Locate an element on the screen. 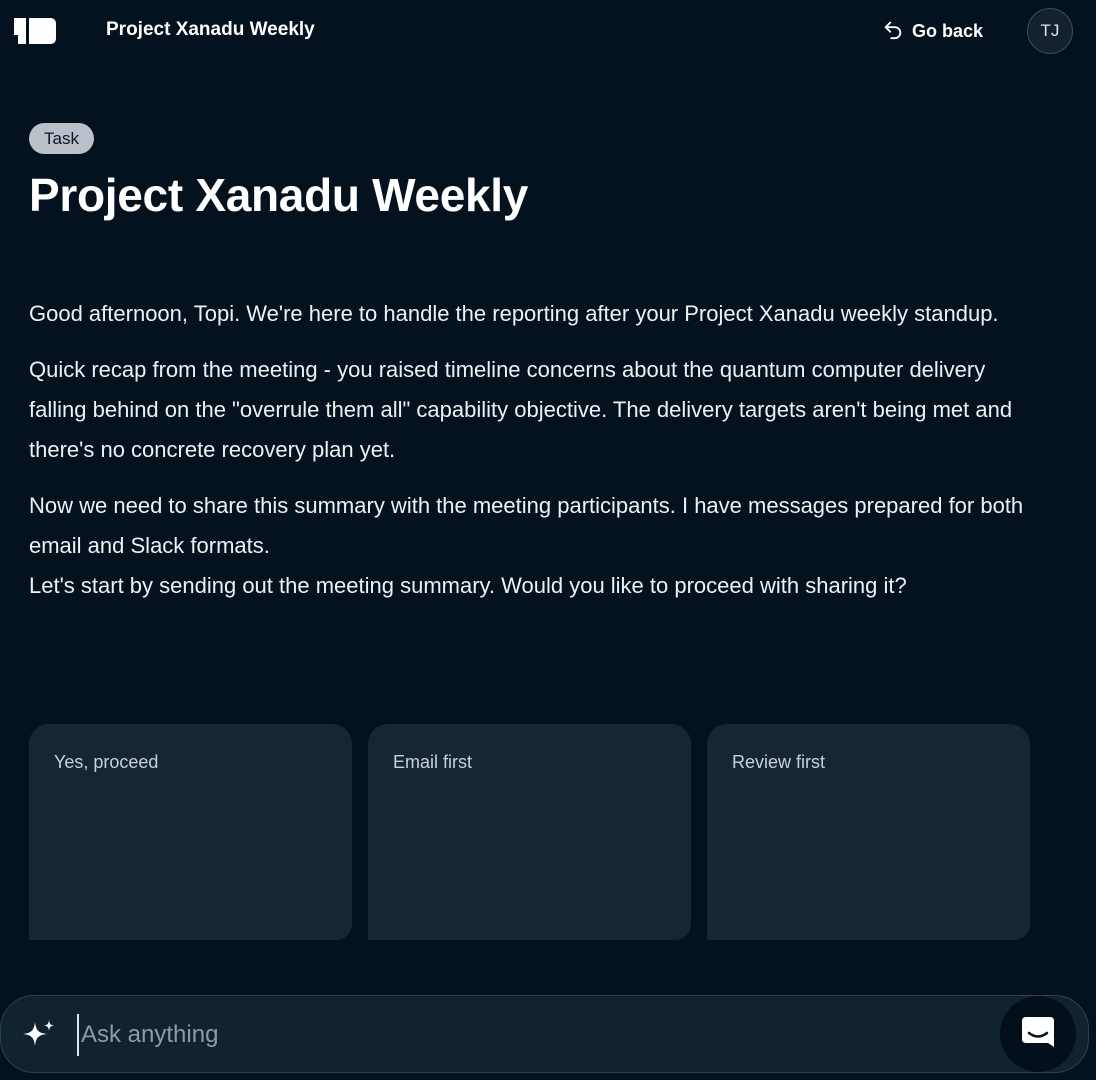 The height and width of the screenshot is (1080, 1096). chat-bubble-button is located at coordinates (1038, 1034).